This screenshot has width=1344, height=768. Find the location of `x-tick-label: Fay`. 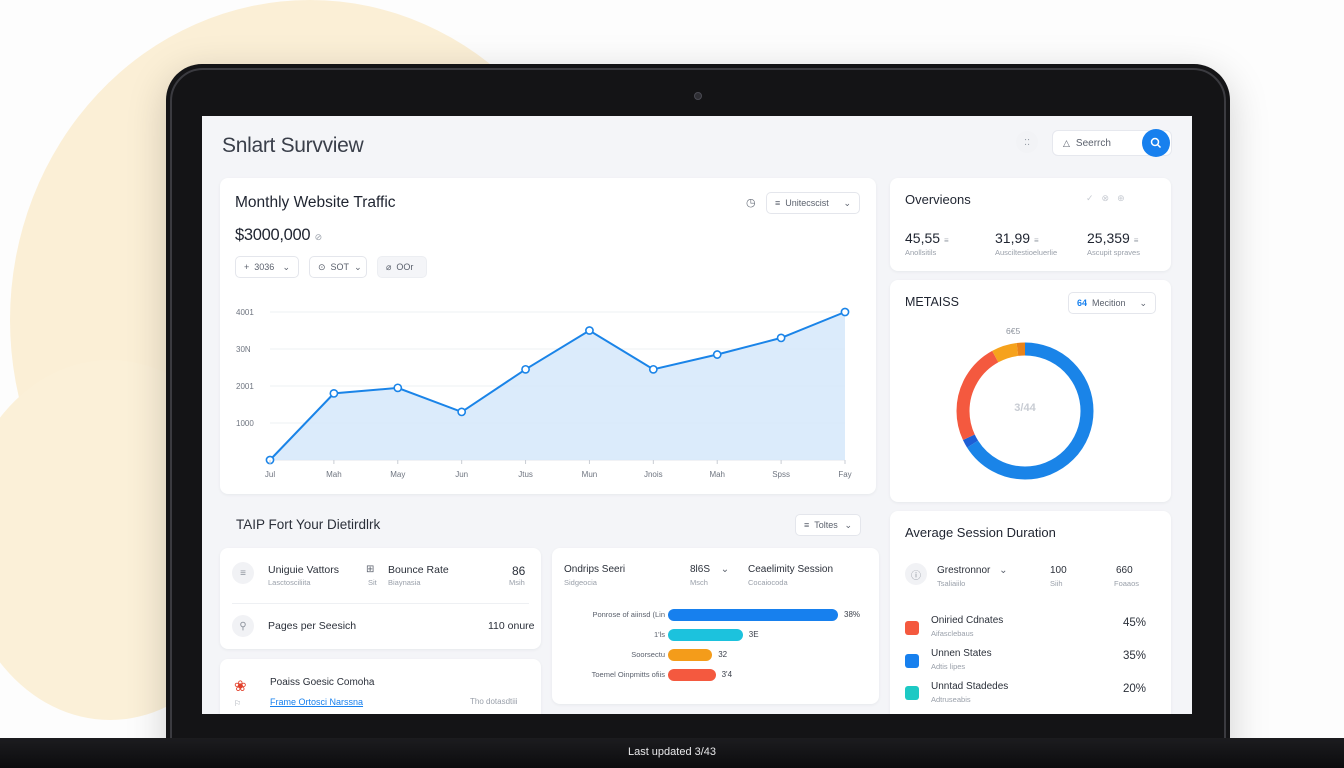

x-tick-label: Fay is located at coordinates (844, 474).